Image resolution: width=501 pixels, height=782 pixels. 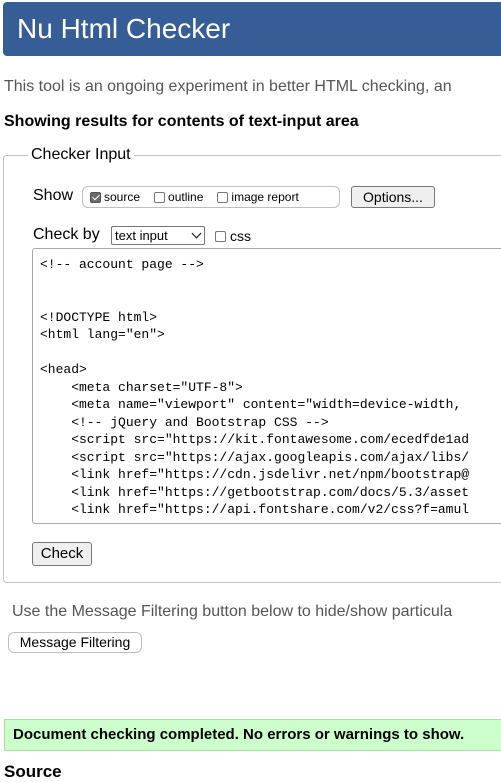 What do you see at coordinates (211, 197) in the screenshot?
I see `show-options-group: source outline image report` at bounding box center [211, 197].